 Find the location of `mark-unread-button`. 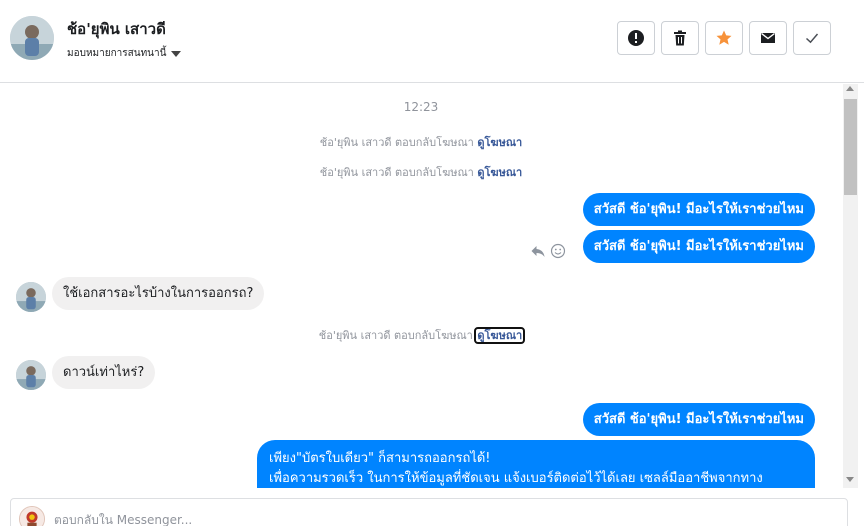

mark-unread-button is located at coordinates (768, 38).